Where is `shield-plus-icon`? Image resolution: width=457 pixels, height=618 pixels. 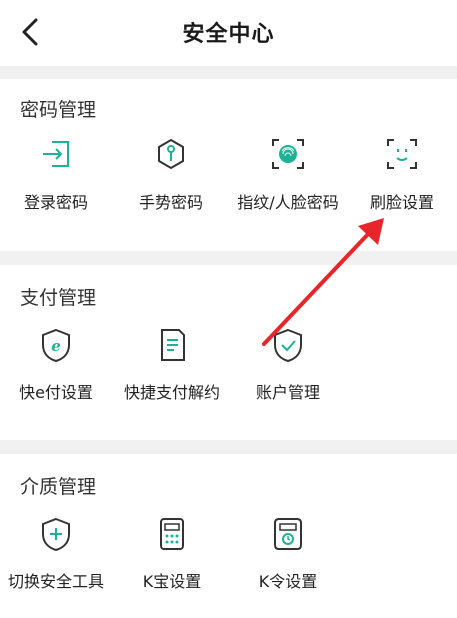
shield-plus-icon is located at coordinates (56, 534).